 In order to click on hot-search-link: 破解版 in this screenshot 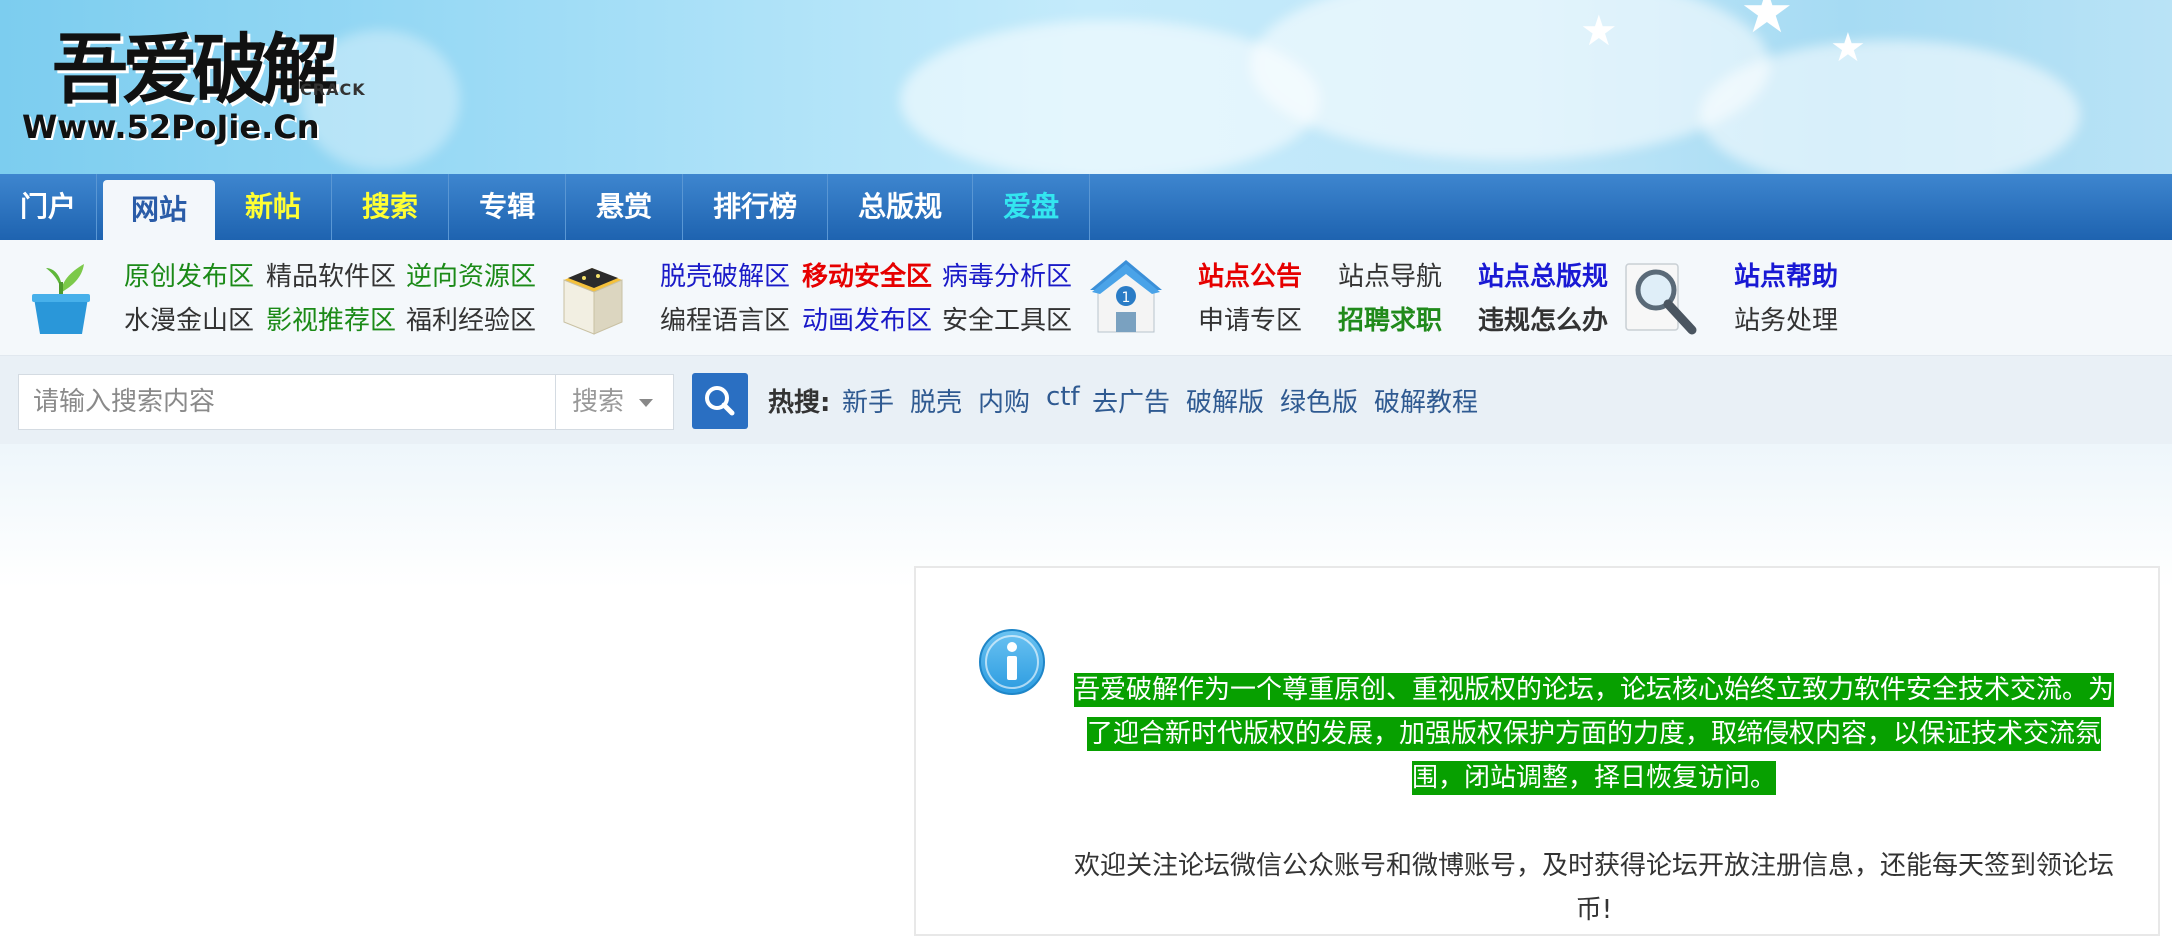, I will do `click(1225, 400)`.